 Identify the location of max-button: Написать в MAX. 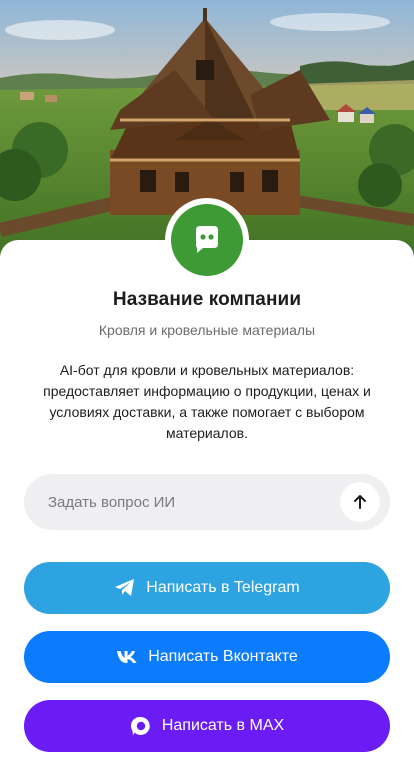
(207, 726).